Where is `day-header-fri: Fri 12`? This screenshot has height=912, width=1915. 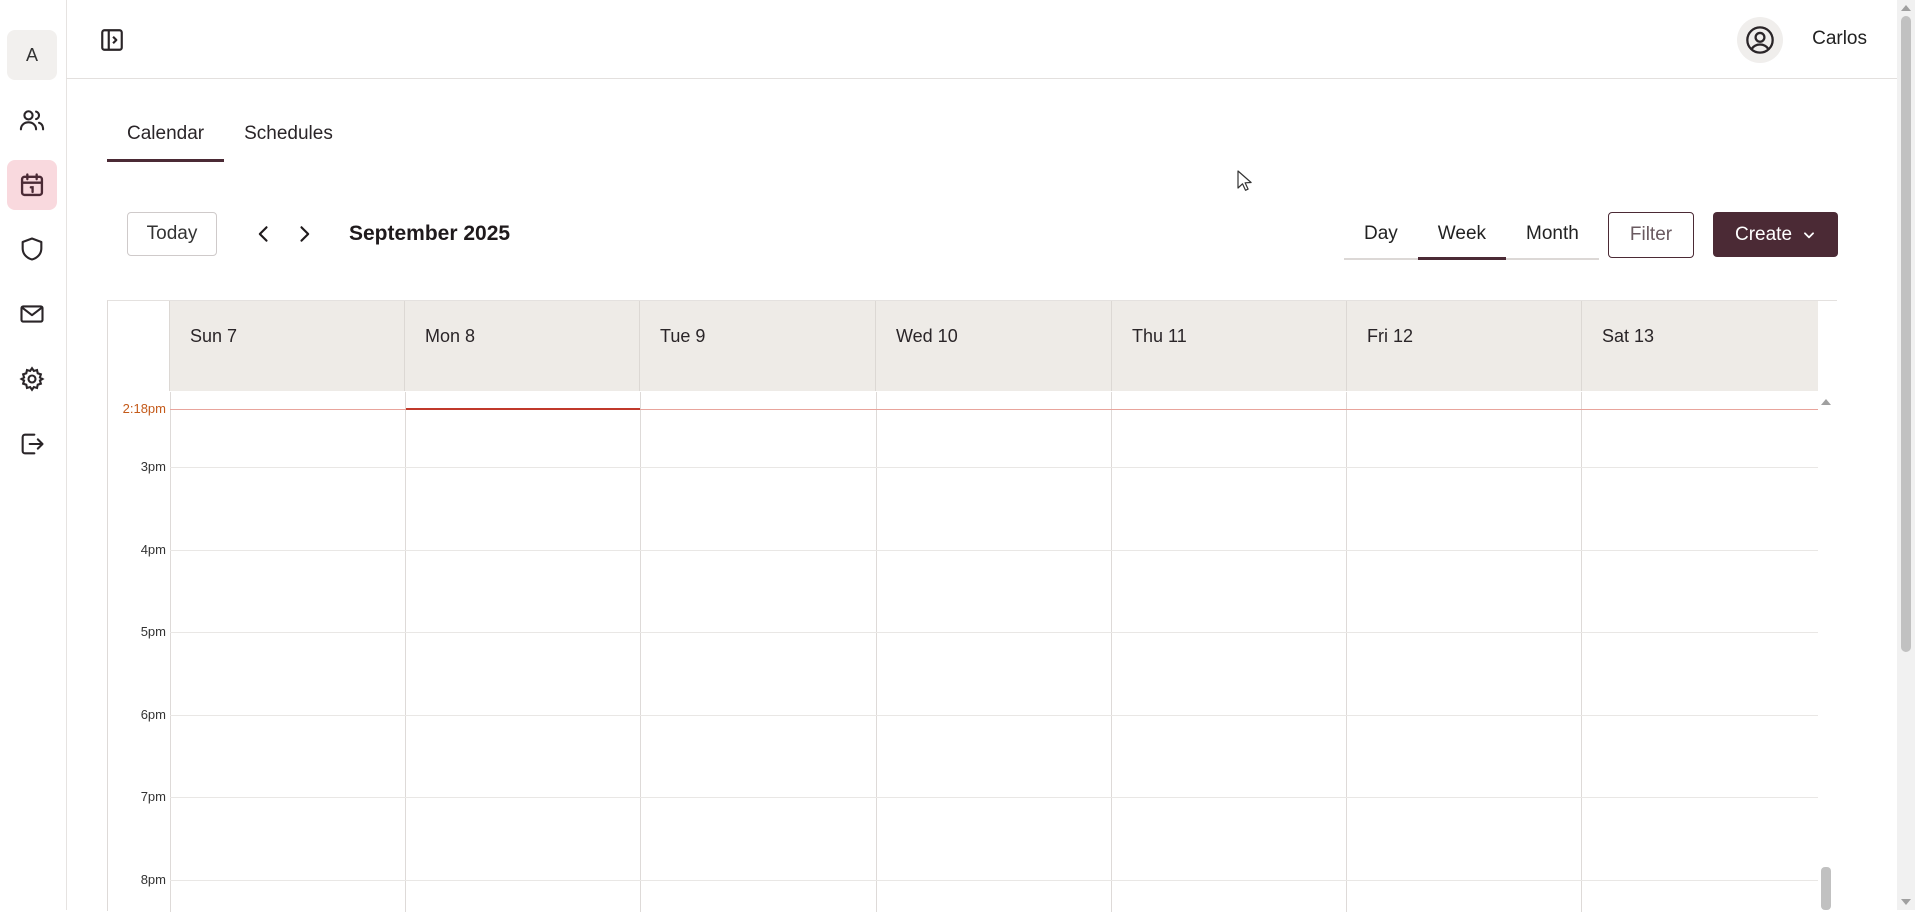 day-header-fri: Fri 12 is located at coordinates (1464, 346).